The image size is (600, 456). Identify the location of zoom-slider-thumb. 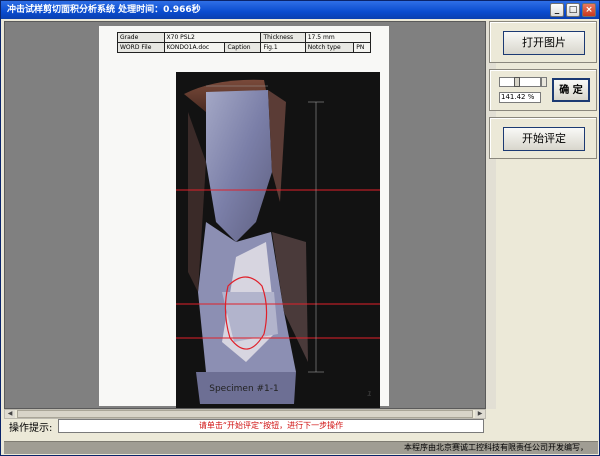
(517, 82).